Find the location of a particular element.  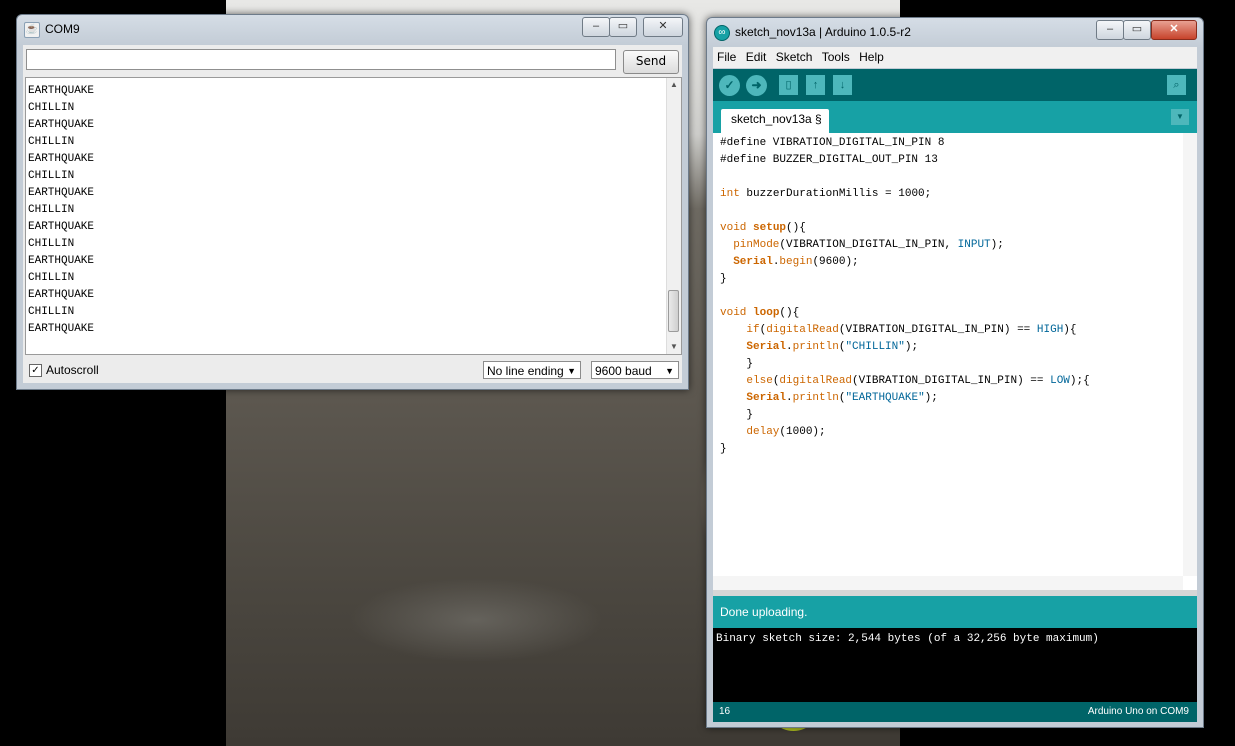

serial-monitor-icon: ⌕ is located at coordinates (1176, 85).